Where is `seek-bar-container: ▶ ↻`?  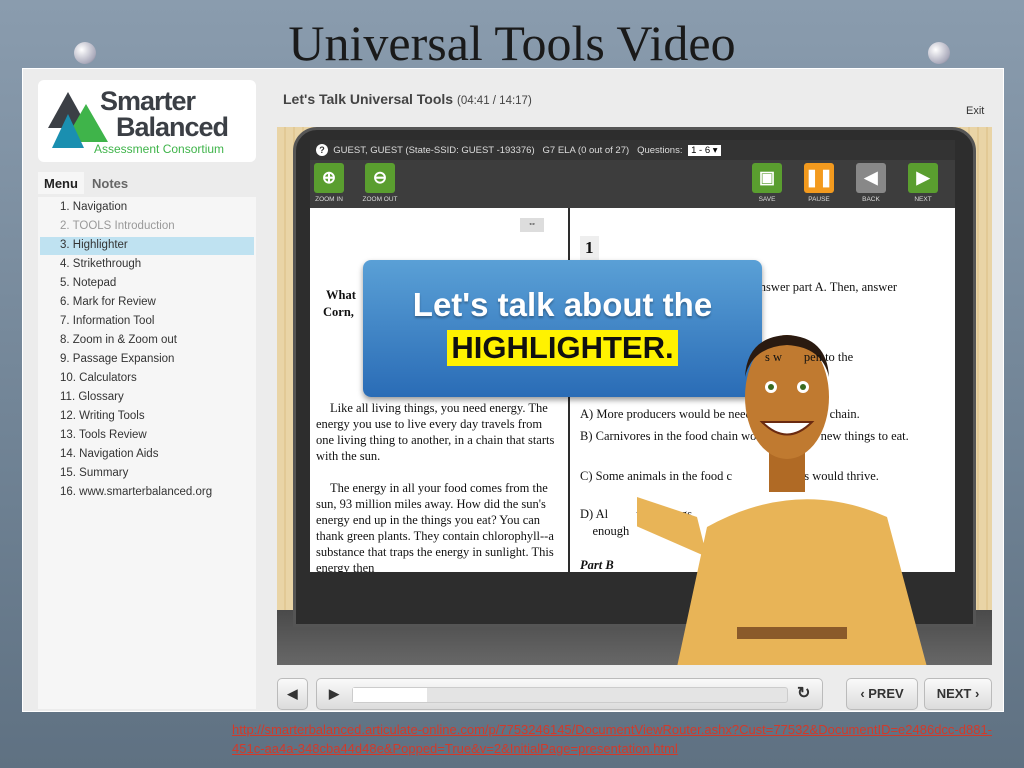 seek-bar-container: ▶ ↻ is located at coordinates (569, 694).